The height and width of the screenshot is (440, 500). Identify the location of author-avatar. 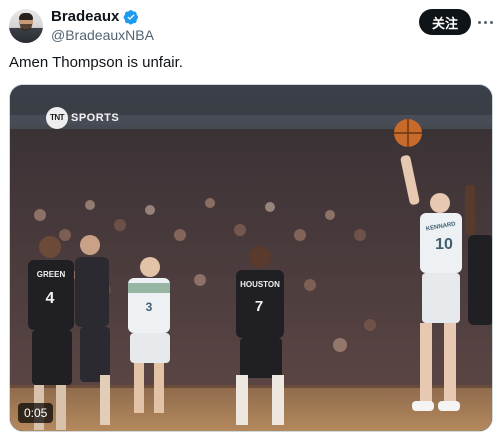
(26, 26).